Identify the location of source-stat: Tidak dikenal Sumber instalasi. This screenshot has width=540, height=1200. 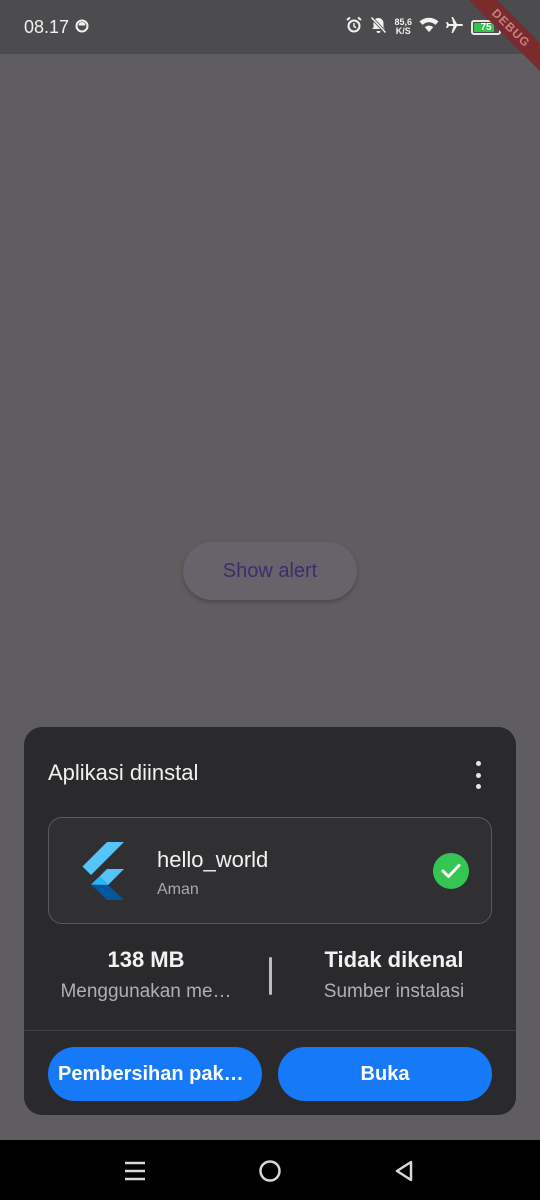
(394, 975).